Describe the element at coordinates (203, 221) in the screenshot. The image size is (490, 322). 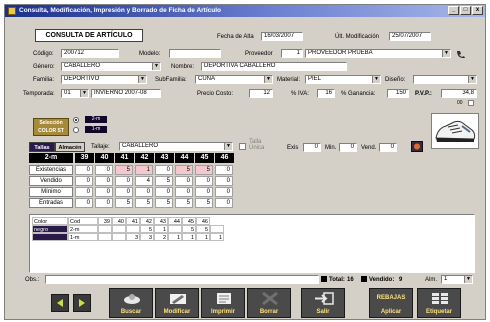
I see `stock-list-column-header: 46` at that location.